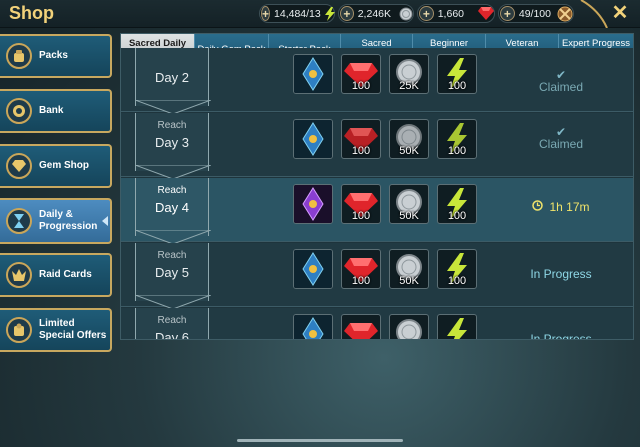 This screenshot has height=447, width=640. Describe the element at coordinates (620, 13) in the screenshot. I see `close-button: ✕` at that location.